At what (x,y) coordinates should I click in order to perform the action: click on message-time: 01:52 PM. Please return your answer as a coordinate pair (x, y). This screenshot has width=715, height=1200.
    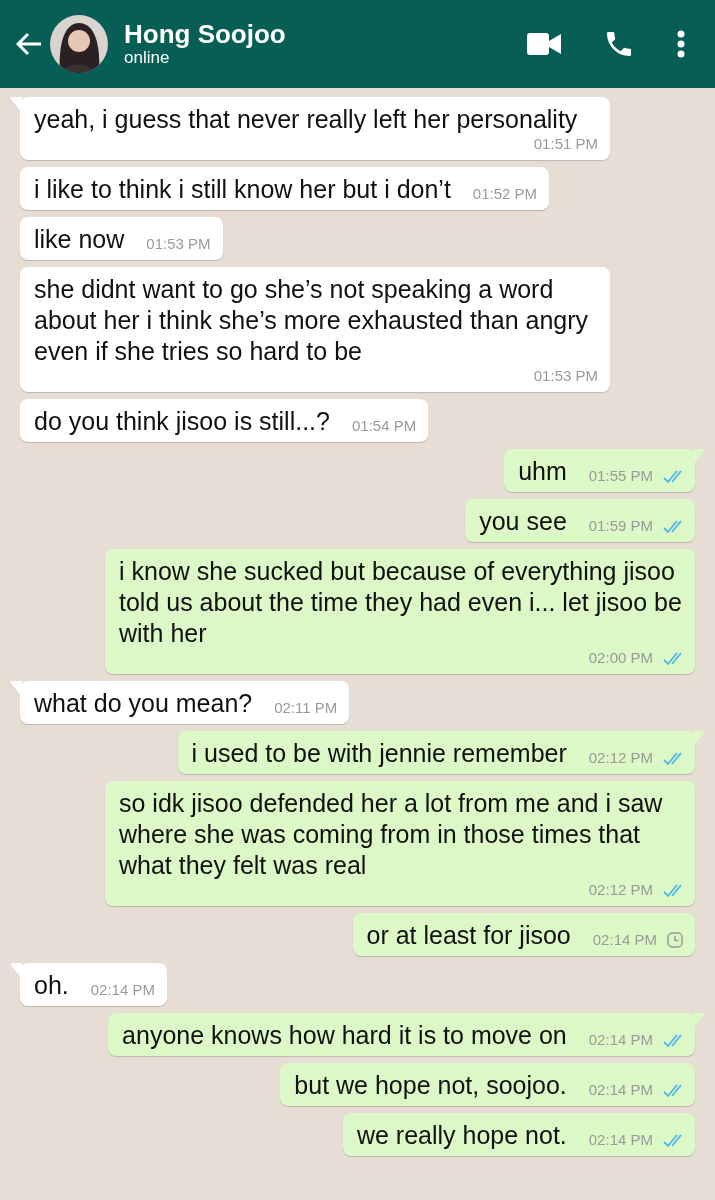
    Looking at the image, I should click on (505, 194).